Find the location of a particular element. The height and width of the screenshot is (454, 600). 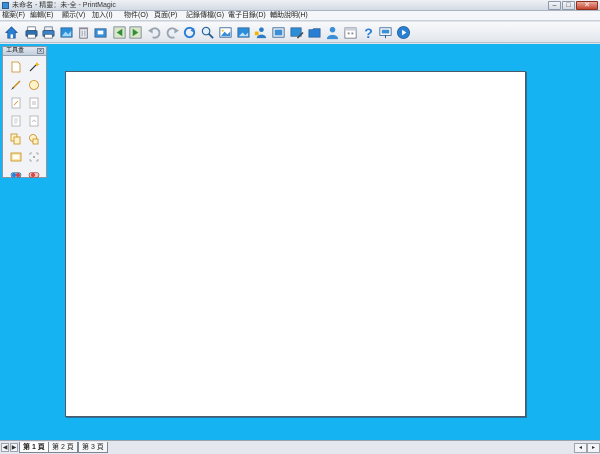

tab-page-3: 第 3 頁 is located at coordinates (93, 447).